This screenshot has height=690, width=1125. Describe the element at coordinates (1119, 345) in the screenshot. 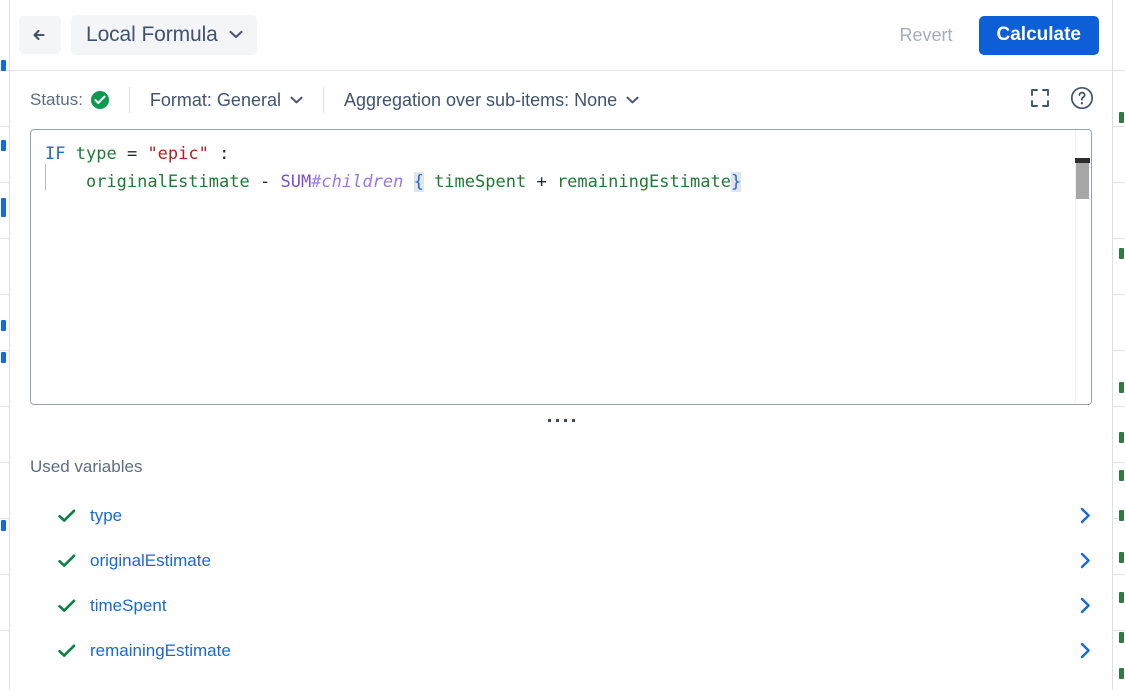

I see `background-page-right-sliver` at that location.